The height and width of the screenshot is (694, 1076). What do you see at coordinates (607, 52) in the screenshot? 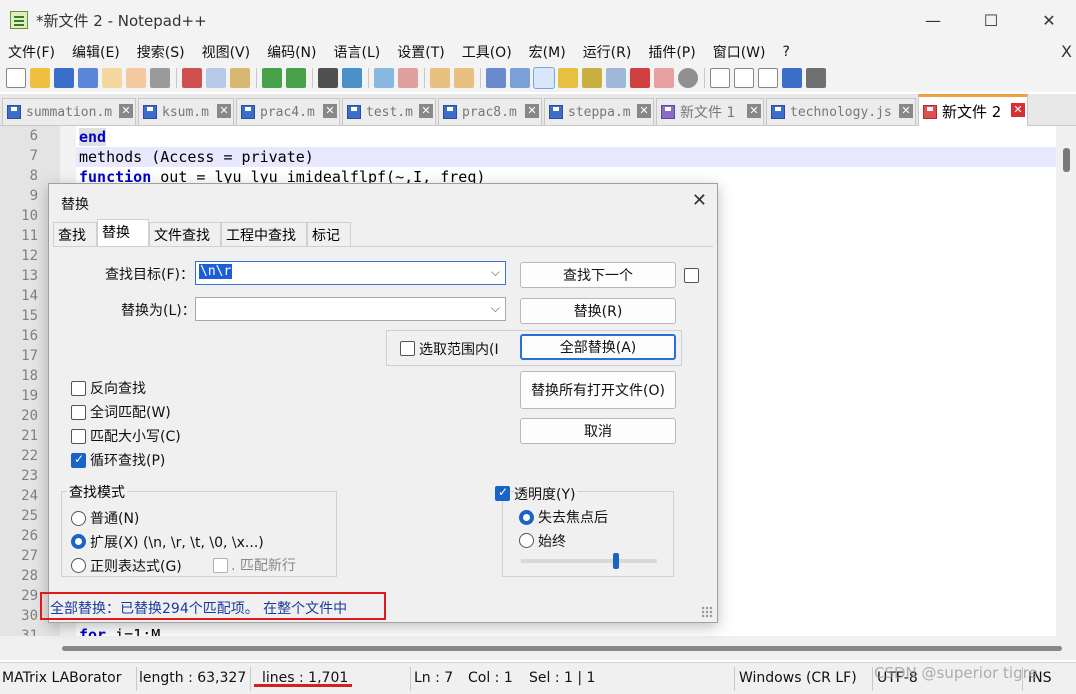
I see `menu-run: 运行(R)` at bounding box center [607, 52].